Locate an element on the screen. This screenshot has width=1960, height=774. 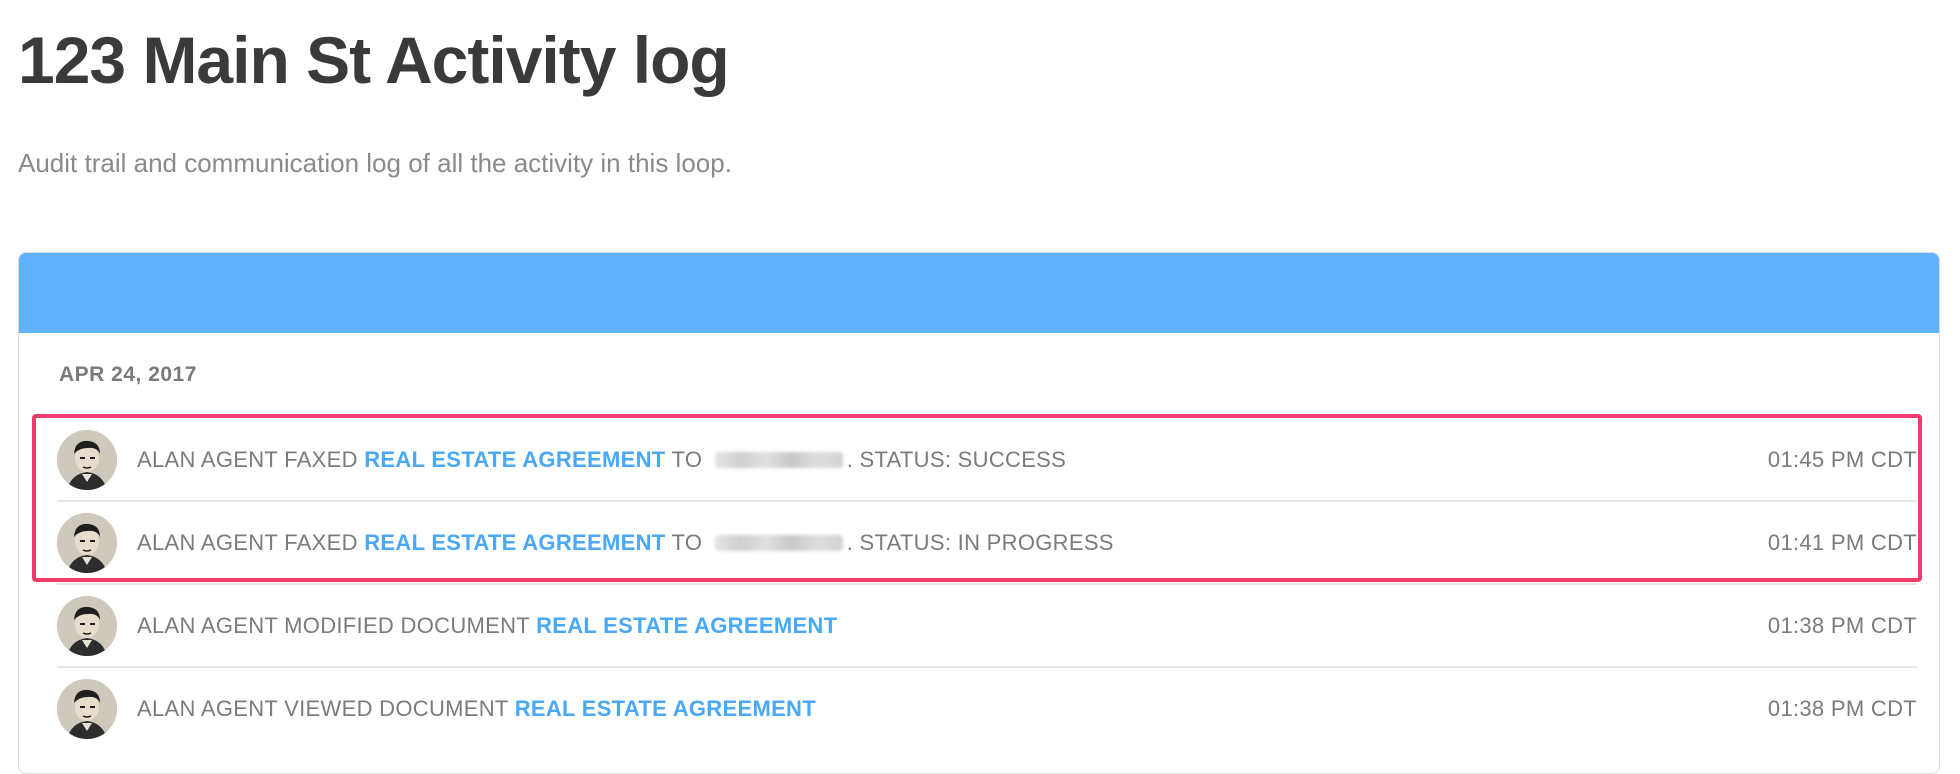
activity-status-text: . STATUS: SUCCESS is located at coordinates (956, 459).